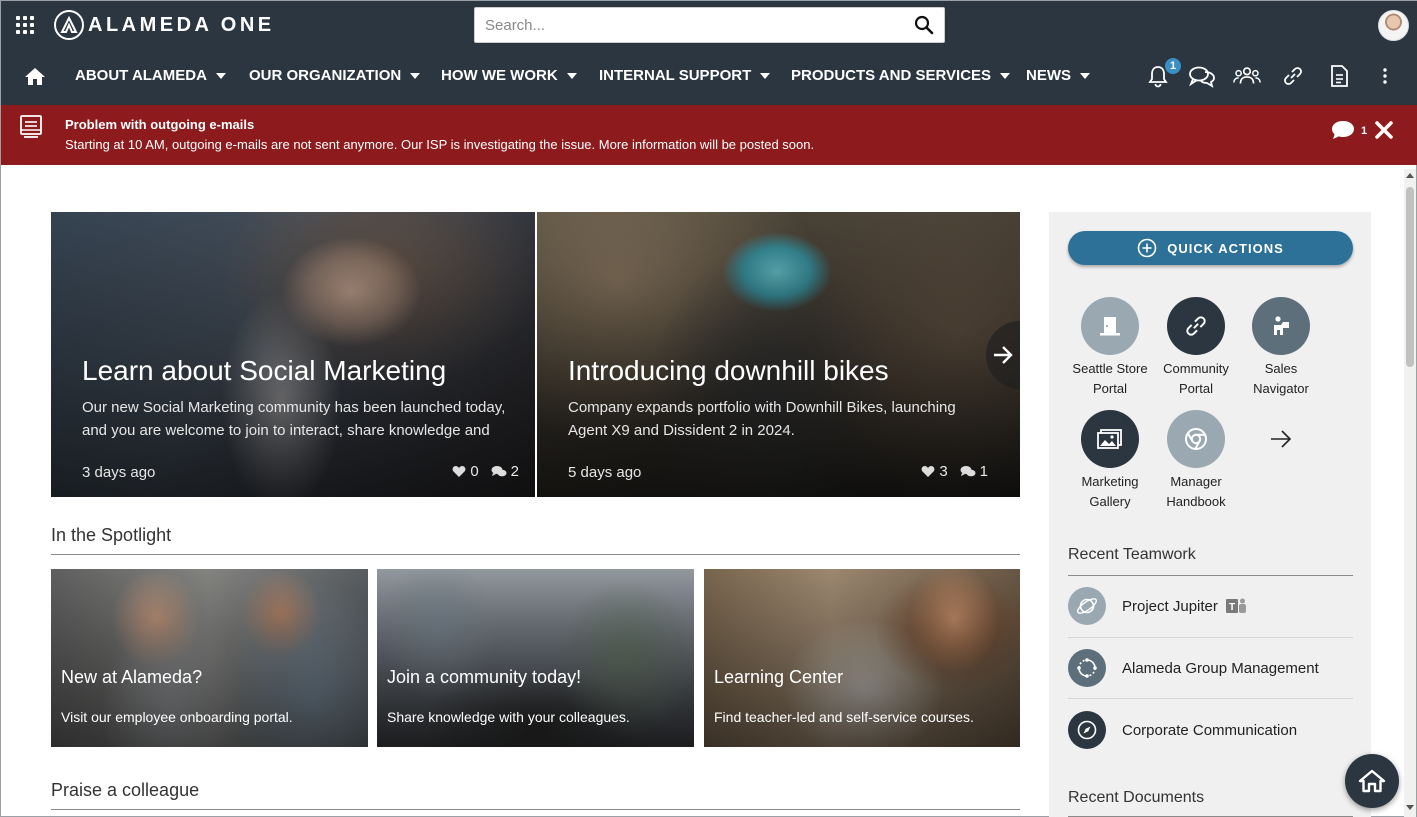  I want to click on logo-mark-icon, so click(69, 25).